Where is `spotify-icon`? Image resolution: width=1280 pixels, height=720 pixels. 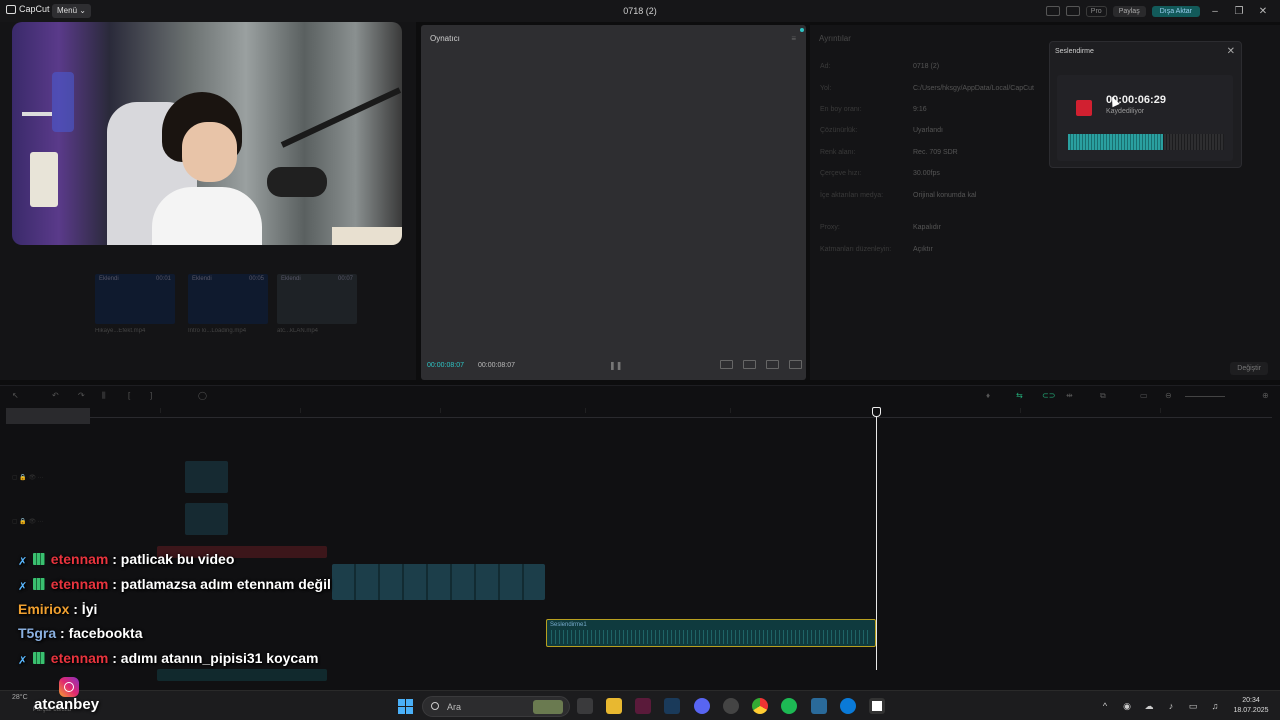 spotify-icon is located at coordinates (789, 706).